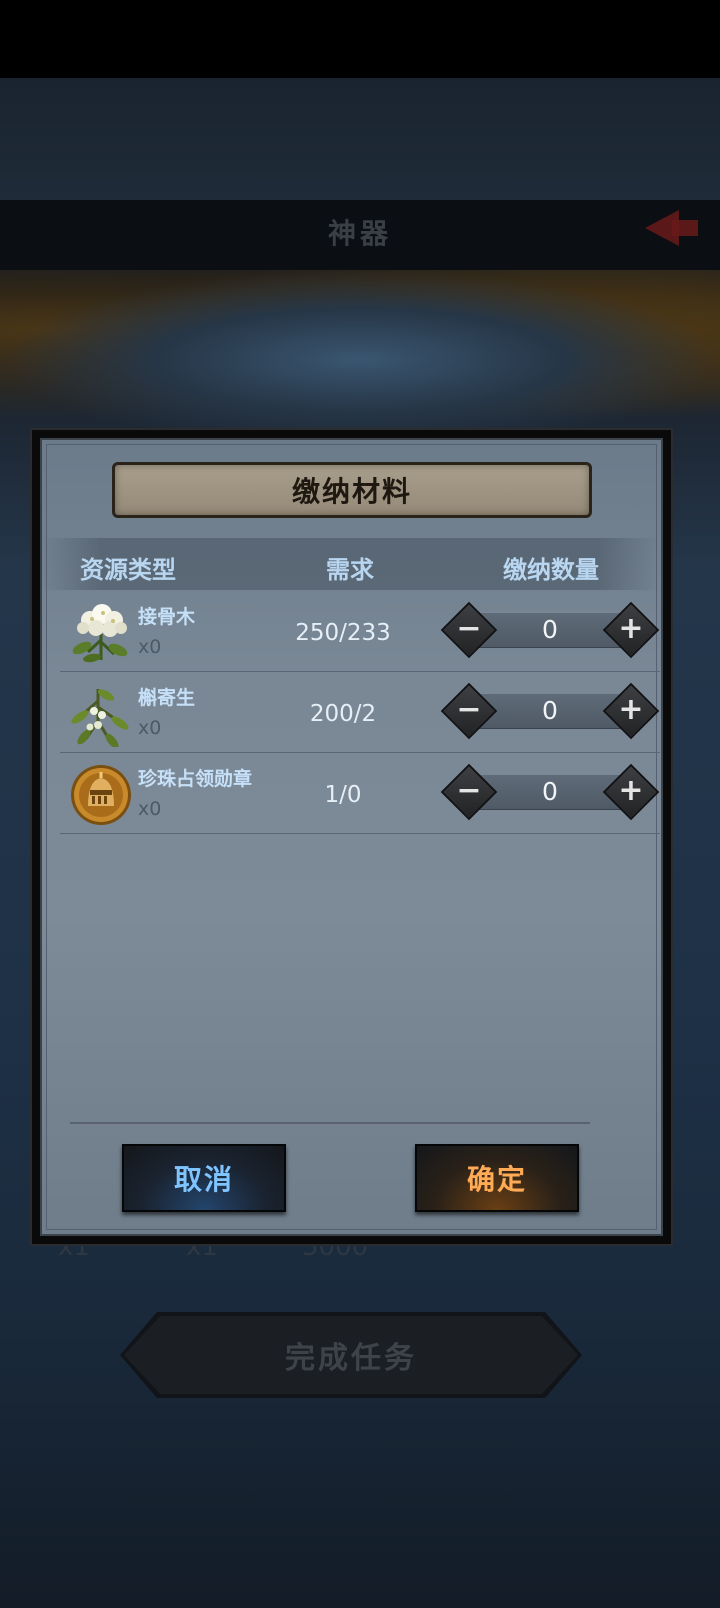 The image size is (720, 1608). Describe the element at coordinates (360, 352) in the screenshot. I see `artifact-artwork` at that location.